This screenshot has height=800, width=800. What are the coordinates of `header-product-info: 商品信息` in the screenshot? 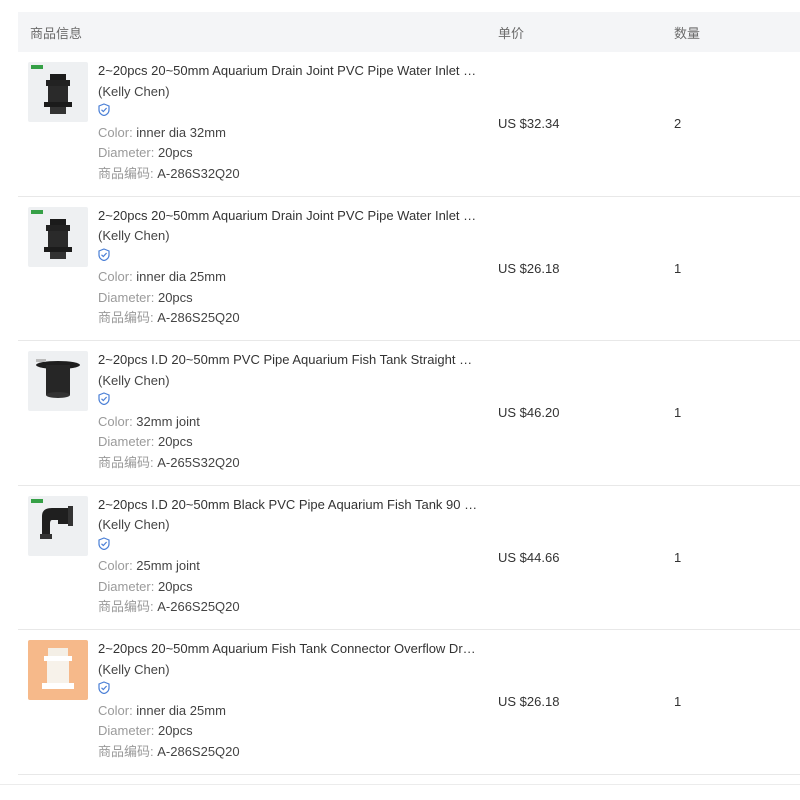 It's located at (56, 33).